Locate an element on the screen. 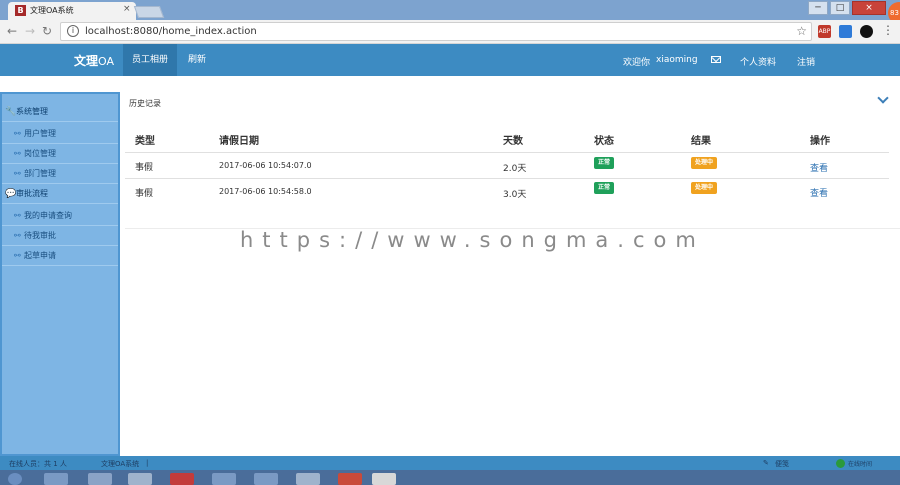 This screenshot has width=900, height=485. new-tab-button is located at coordinates (149, 12).